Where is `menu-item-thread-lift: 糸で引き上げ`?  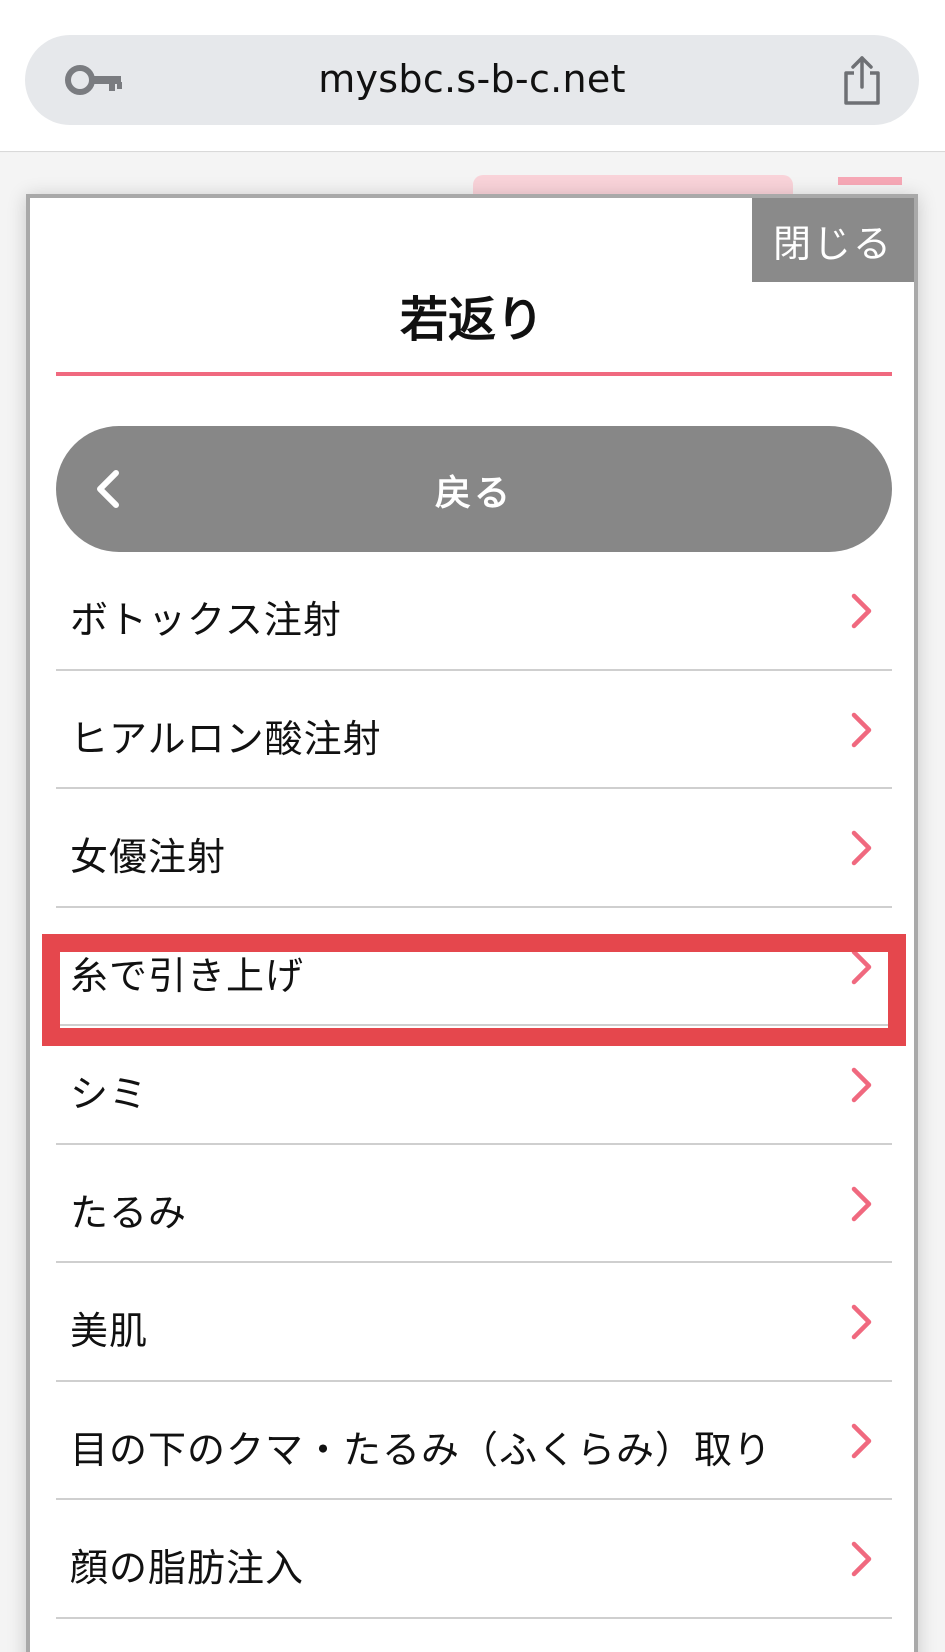
menu-item-thread-lift: 糸で引き上げ is located at coordinates (474, 967).